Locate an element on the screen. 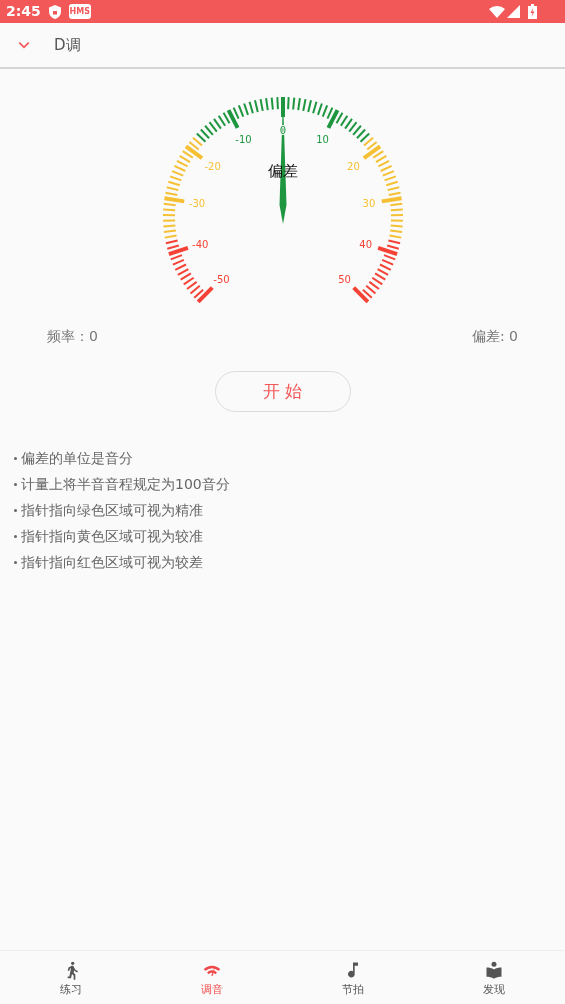  note-text: 计量上将半音音程规定为100音分 is located at coordinates (125, 484).